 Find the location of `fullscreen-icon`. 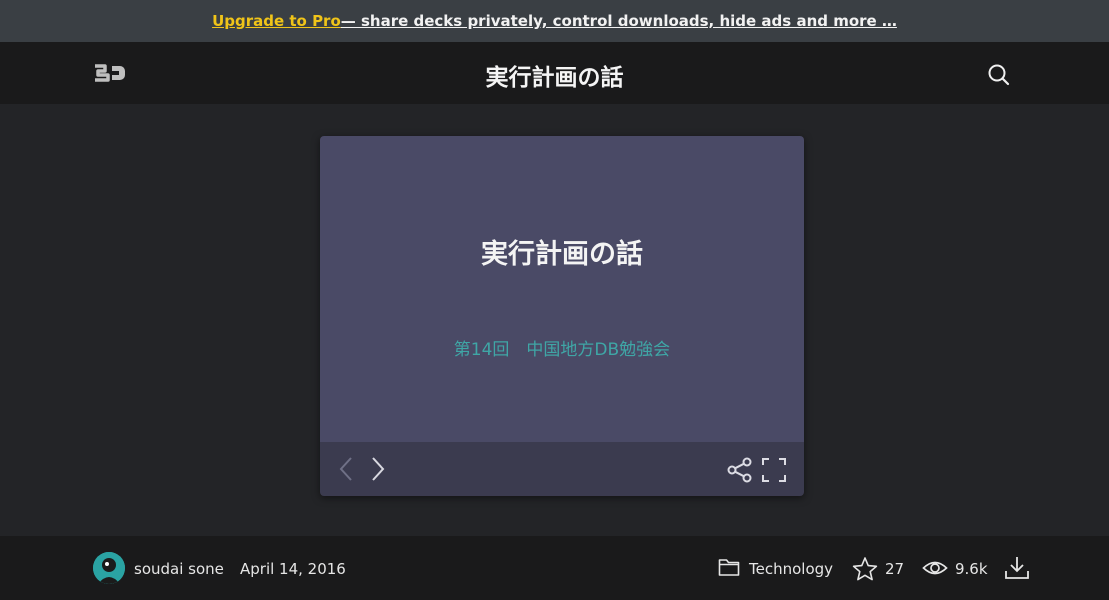

fullscreen-icon is located at coordinates (774, 472).